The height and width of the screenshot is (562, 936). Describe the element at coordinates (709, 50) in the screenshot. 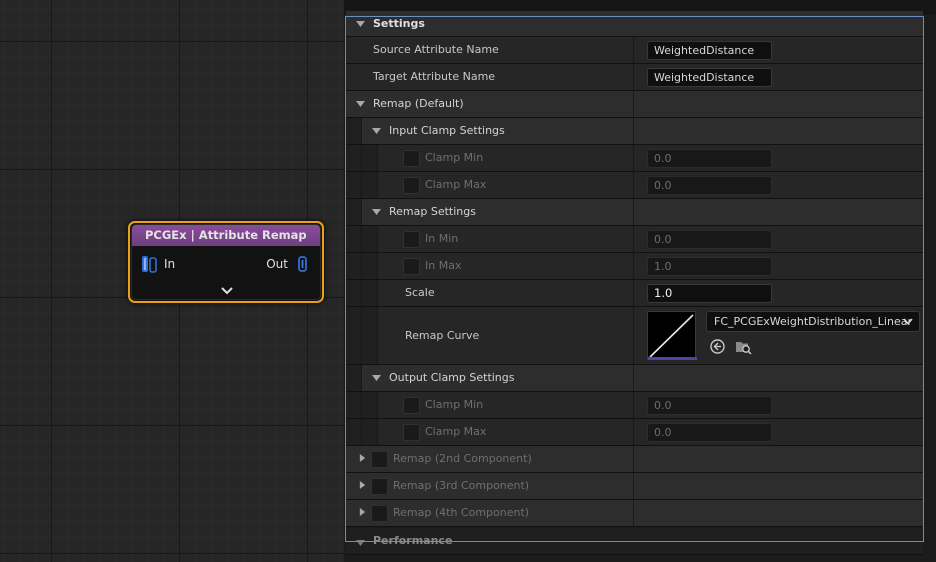

I see `source-attribute-input: WeightedDistance` at that location.